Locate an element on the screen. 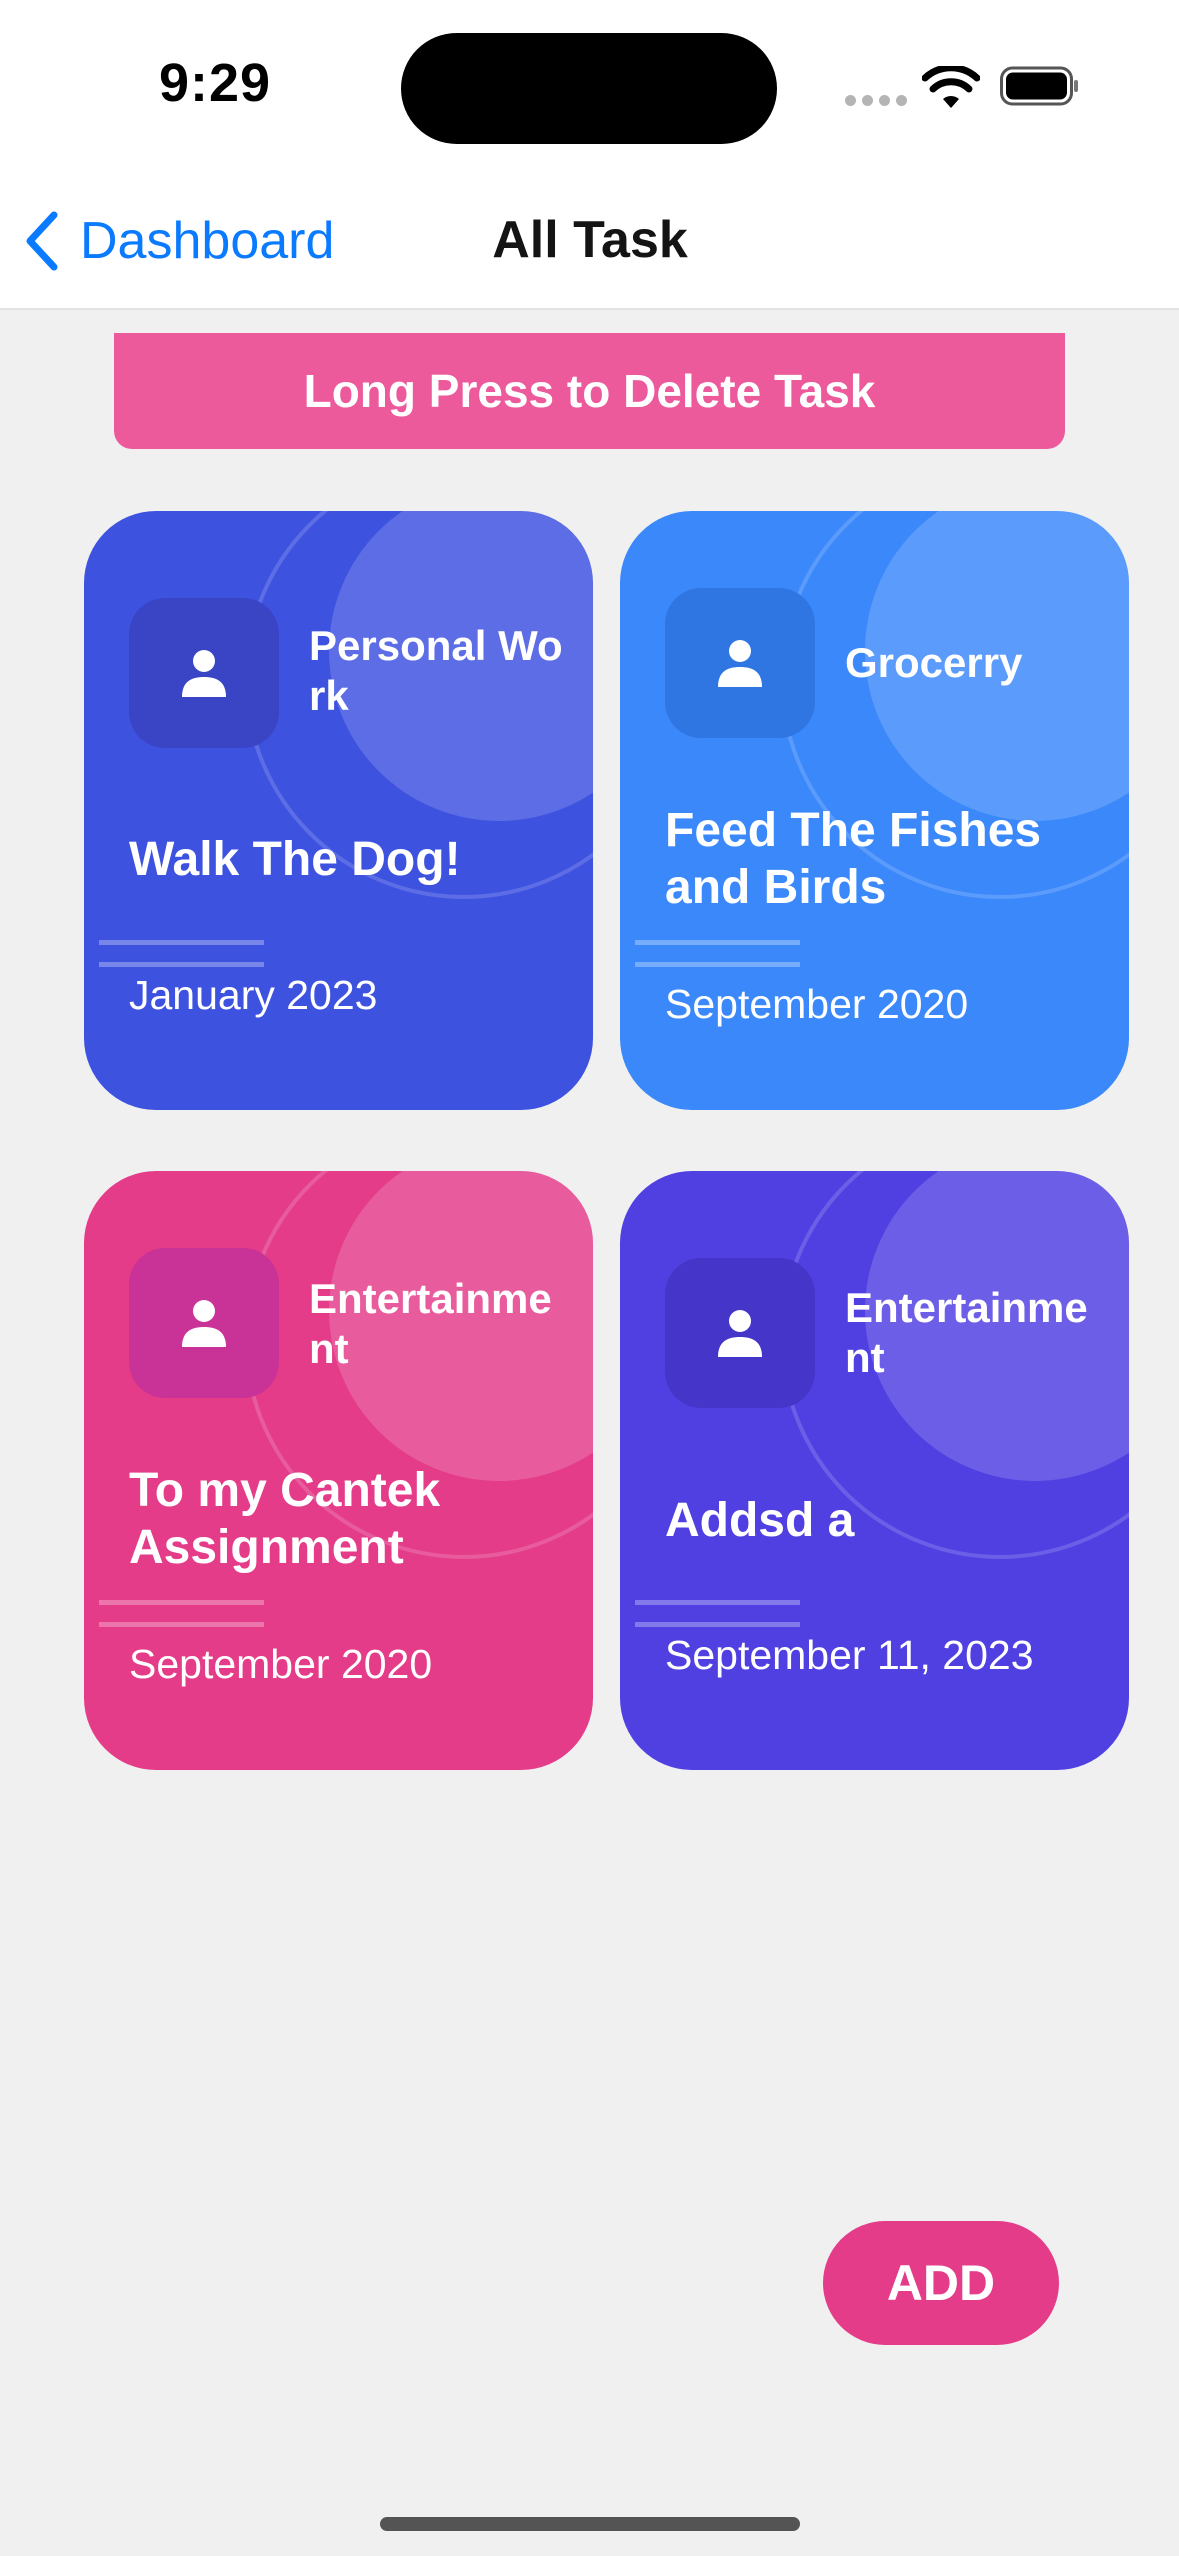 This screenshot has height=2556, width=1179. chevron-left-icon is located at coordinates (42, 241).